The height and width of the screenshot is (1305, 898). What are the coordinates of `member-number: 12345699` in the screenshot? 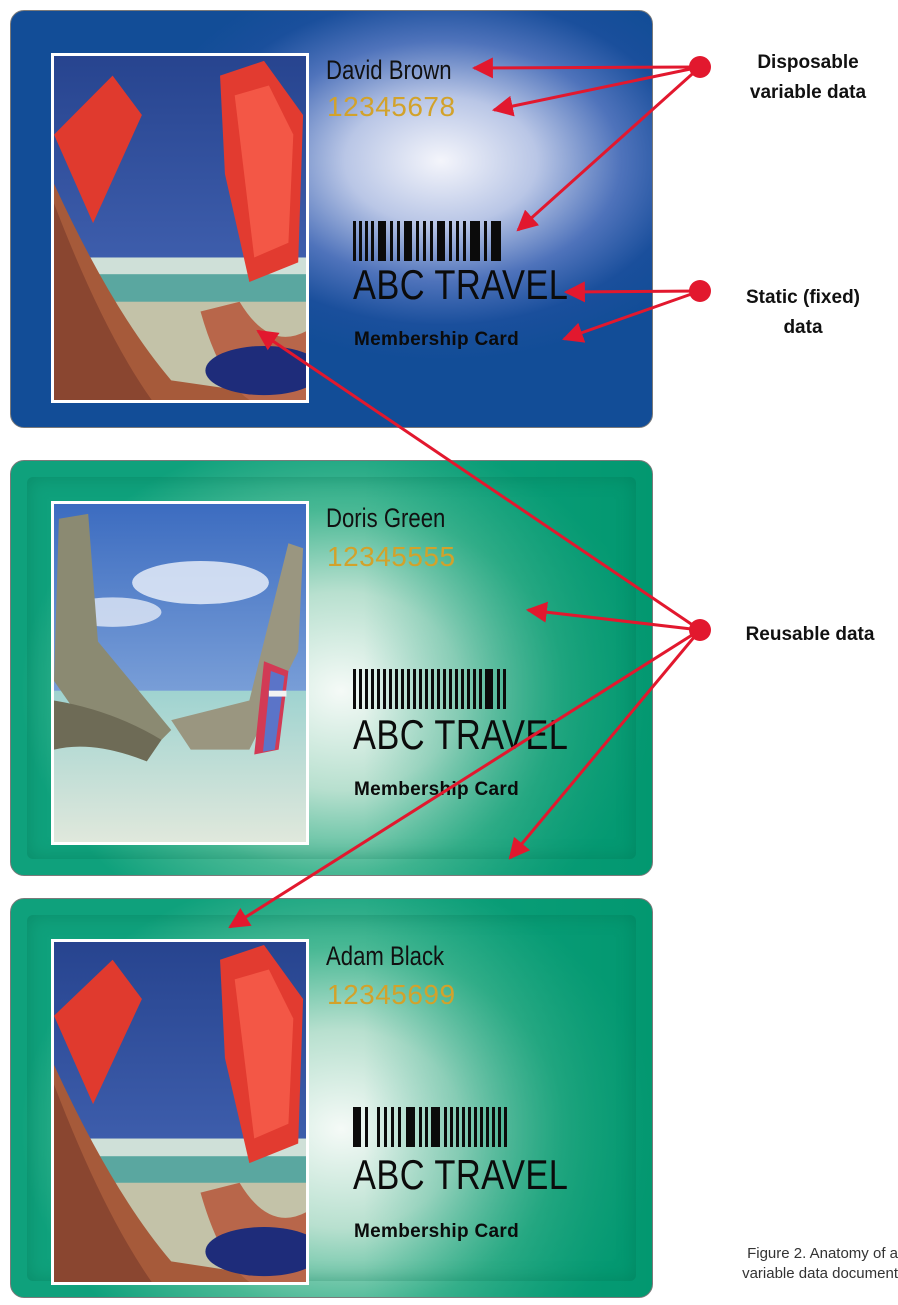 It's located at (391, 994).